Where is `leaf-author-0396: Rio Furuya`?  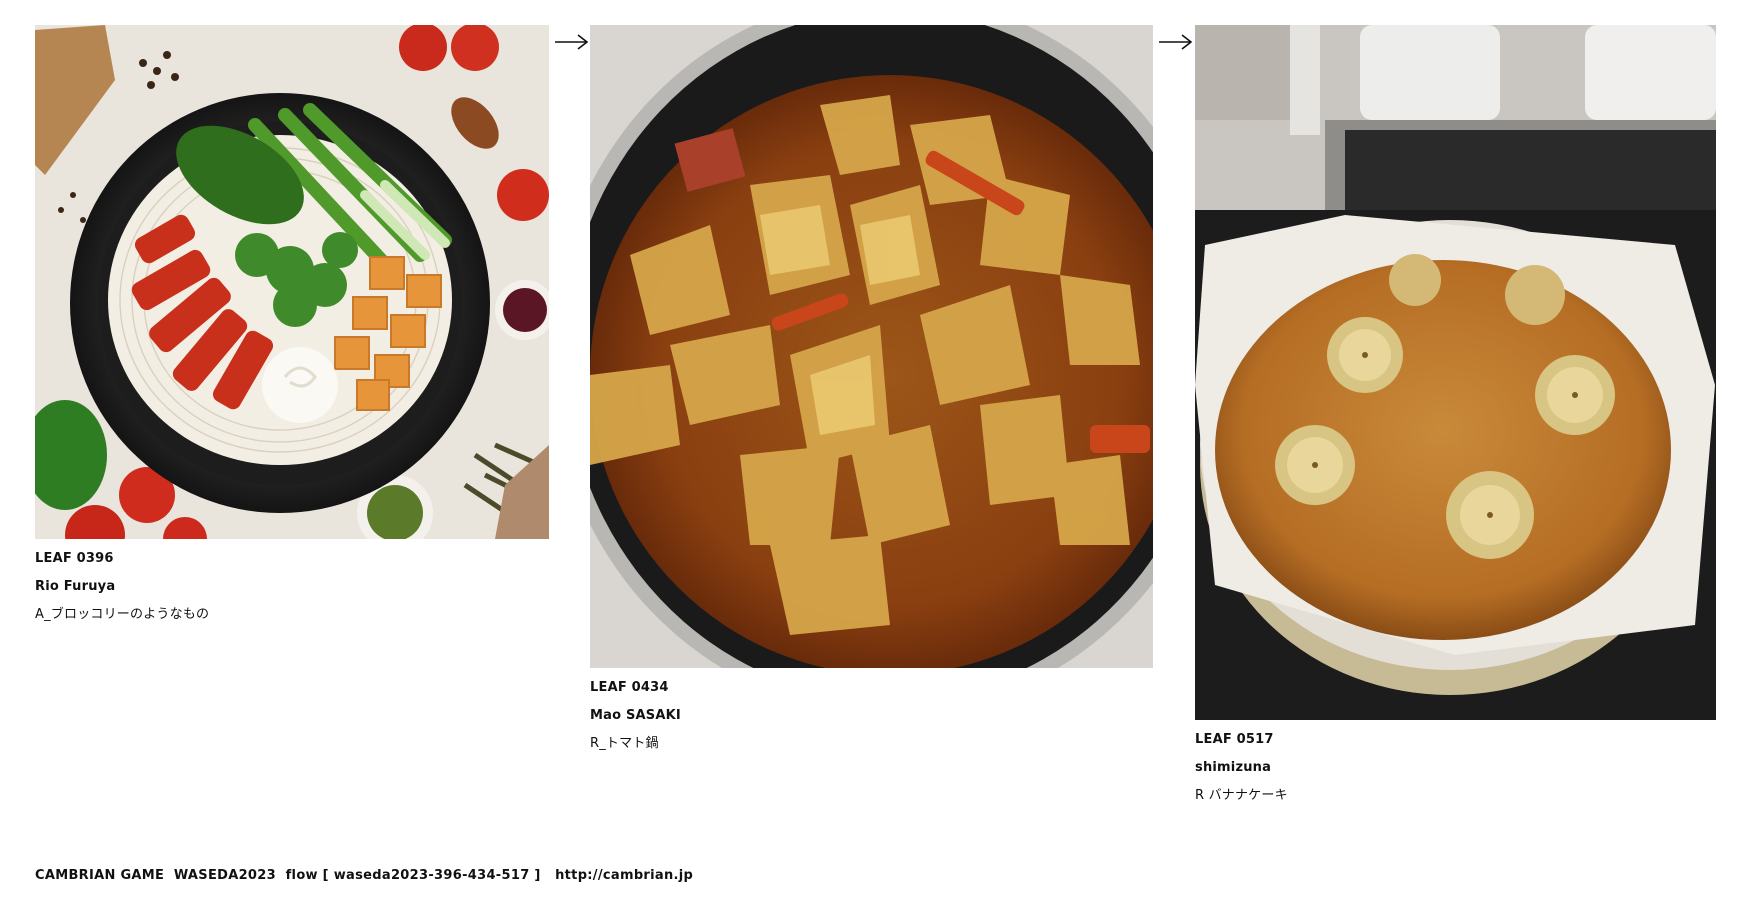 leaf-author-0396: Rio Furuya is located at coordinates (75, 586).